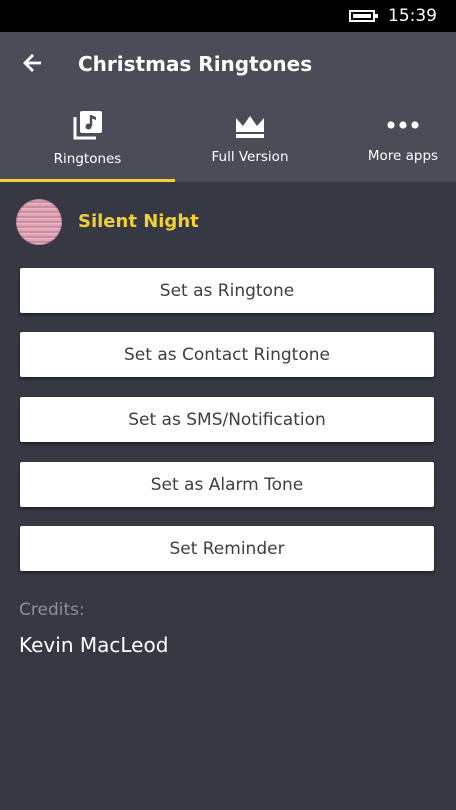 The image size is (456, 810). I want to click on song-title: Silent Night, so click(138, 221).